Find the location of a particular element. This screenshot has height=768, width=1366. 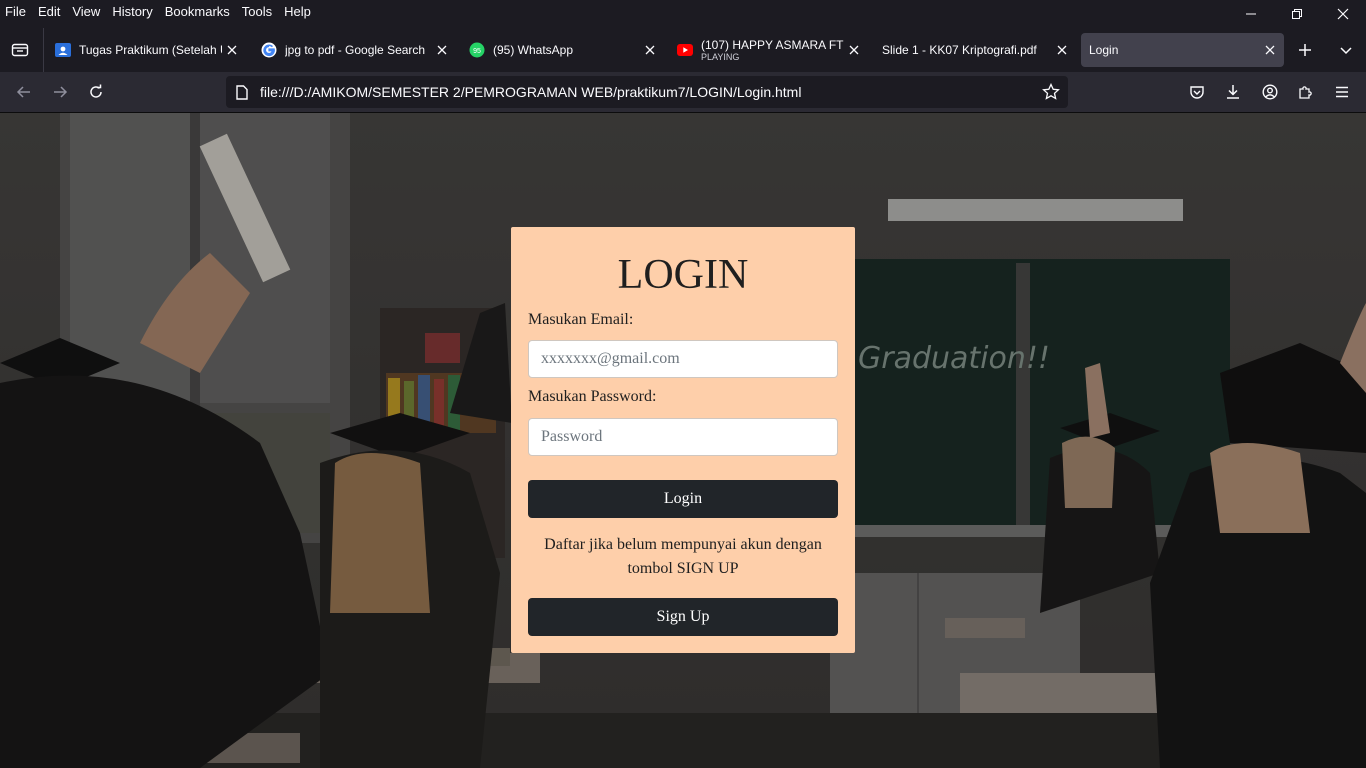

google-icon is located at coordinates (269, 50).